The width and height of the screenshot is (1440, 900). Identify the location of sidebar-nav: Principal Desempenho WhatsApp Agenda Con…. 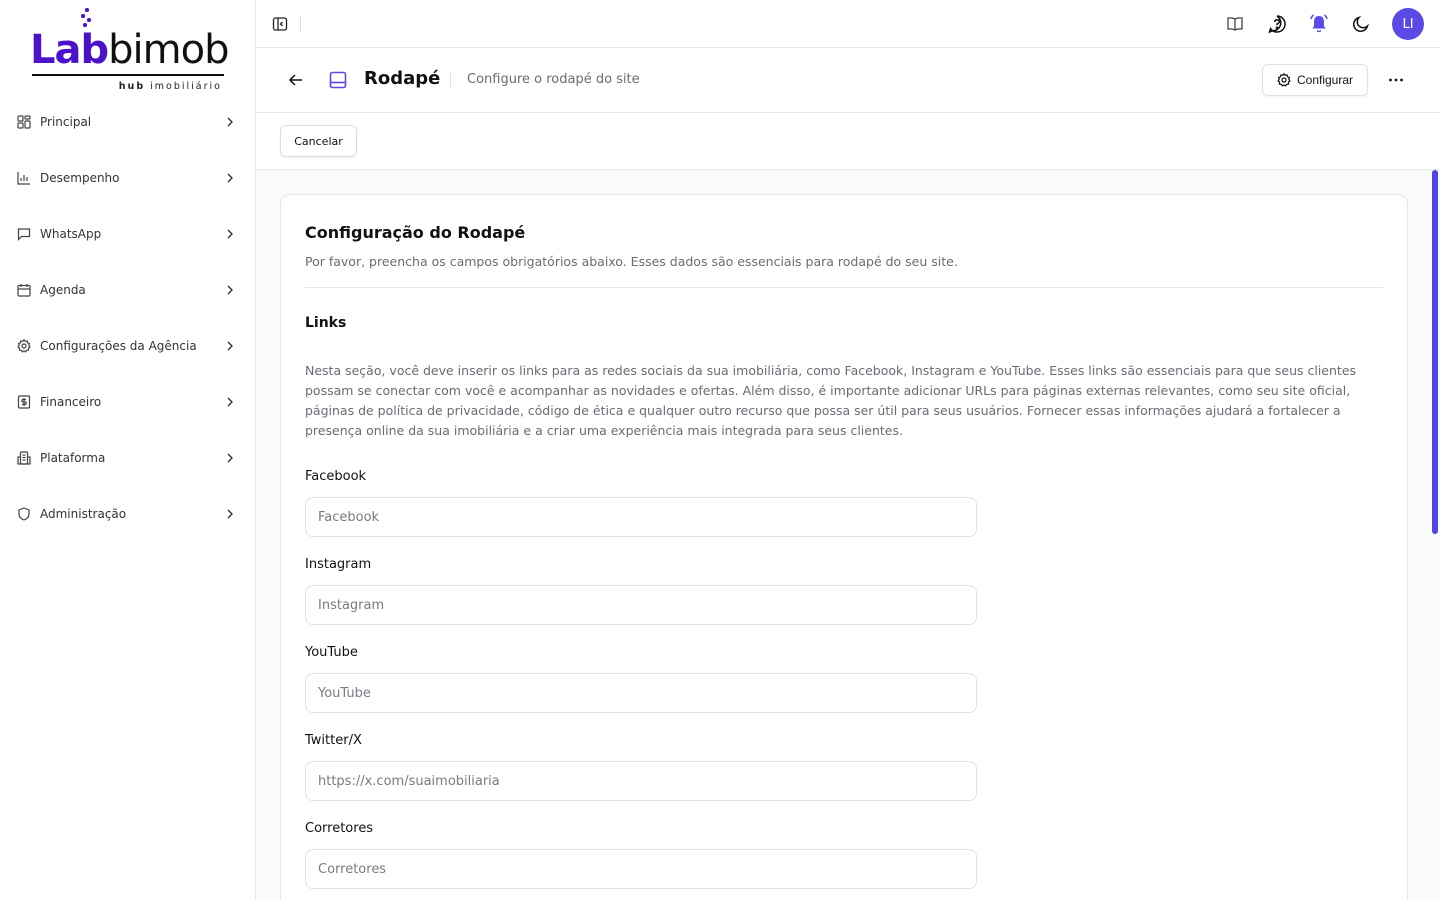
(128, 318).